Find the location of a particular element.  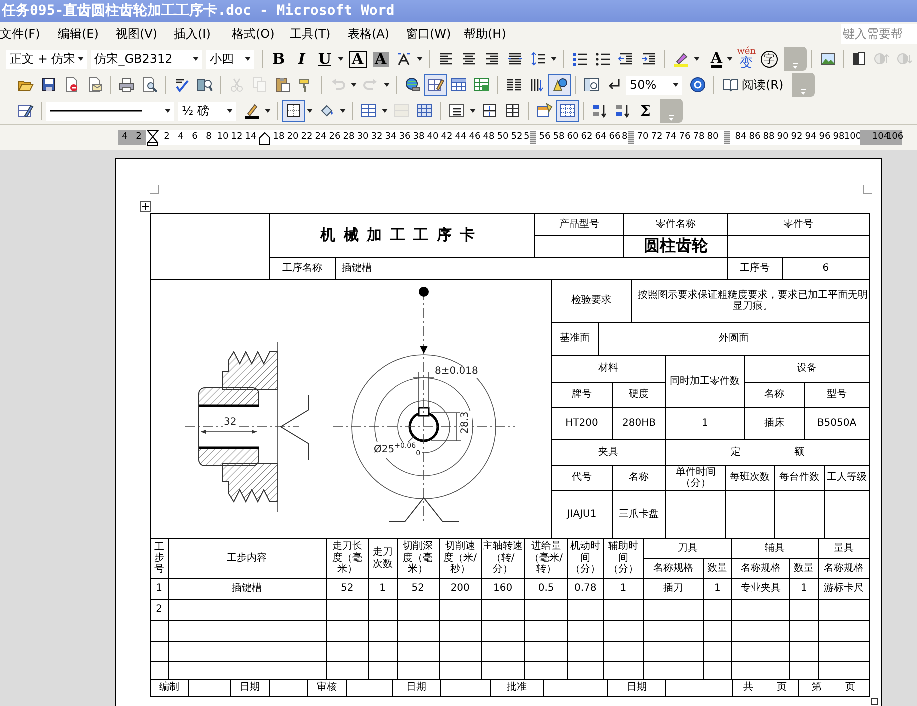

hyperlink-icon is located at coordinates (412, 85).